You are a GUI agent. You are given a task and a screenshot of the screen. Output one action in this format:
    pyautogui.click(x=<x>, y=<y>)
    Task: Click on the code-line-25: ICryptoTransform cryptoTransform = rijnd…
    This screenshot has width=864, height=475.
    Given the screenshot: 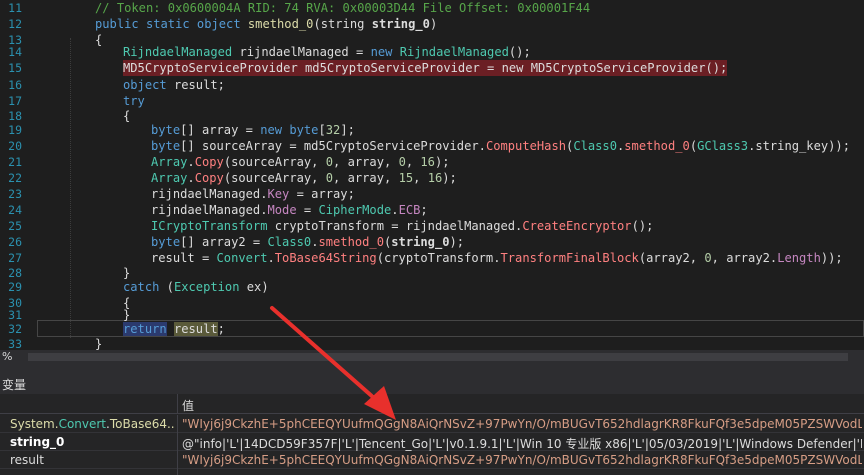 What is the action you would take?
    pyautogui.click(x=402, y=226)
    